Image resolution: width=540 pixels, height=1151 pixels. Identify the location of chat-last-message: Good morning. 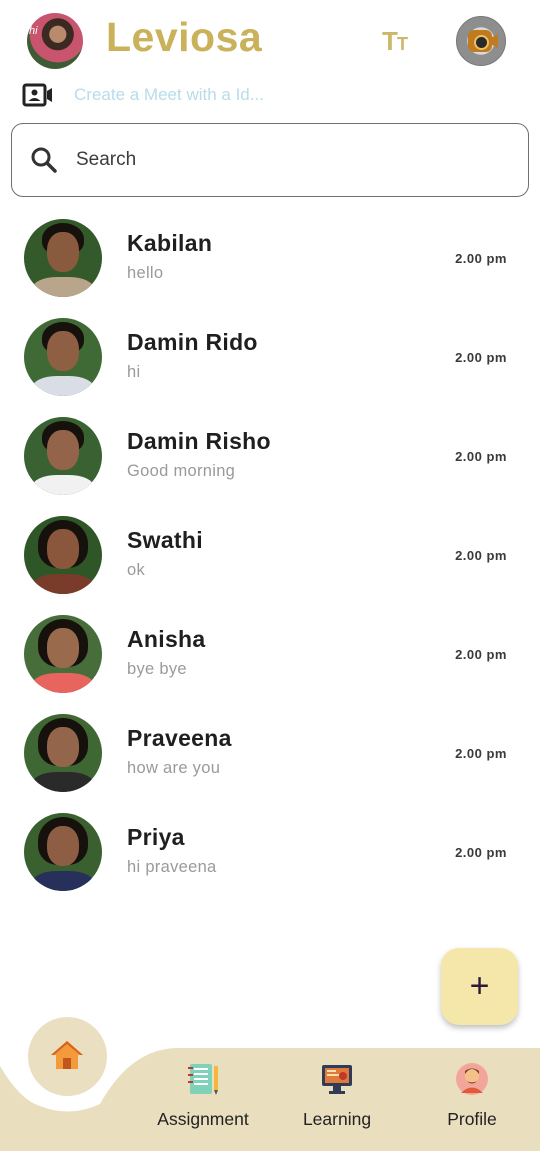
(181, 471).